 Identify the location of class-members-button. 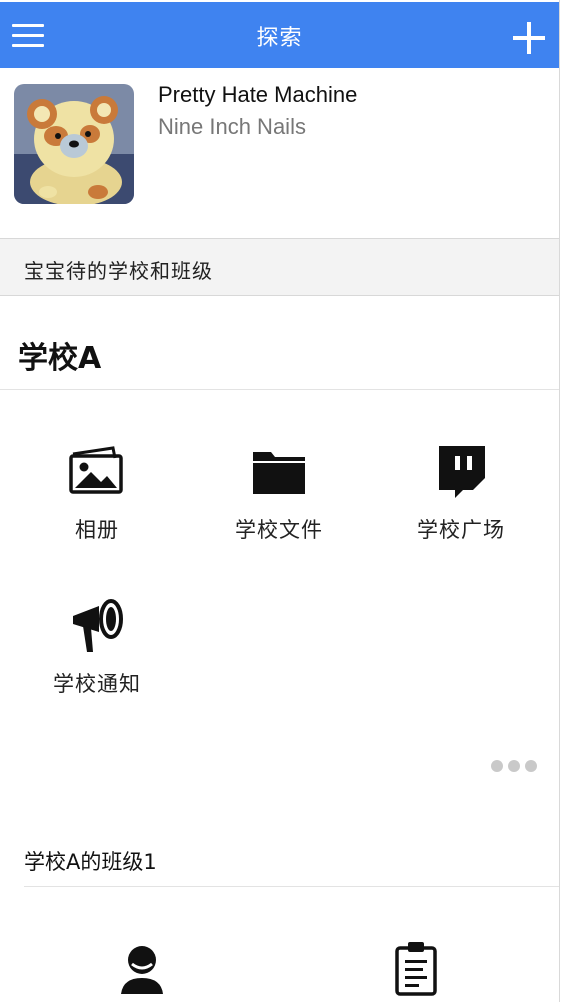
(142, 971).